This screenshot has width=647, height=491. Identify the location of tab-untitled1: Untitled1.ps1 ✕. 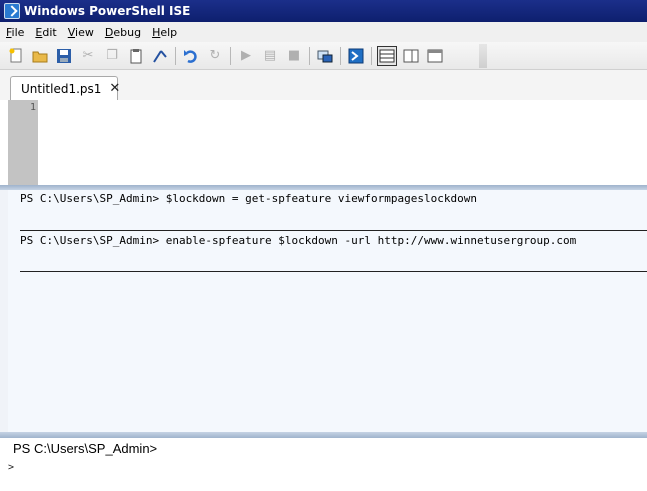
(65, 88).